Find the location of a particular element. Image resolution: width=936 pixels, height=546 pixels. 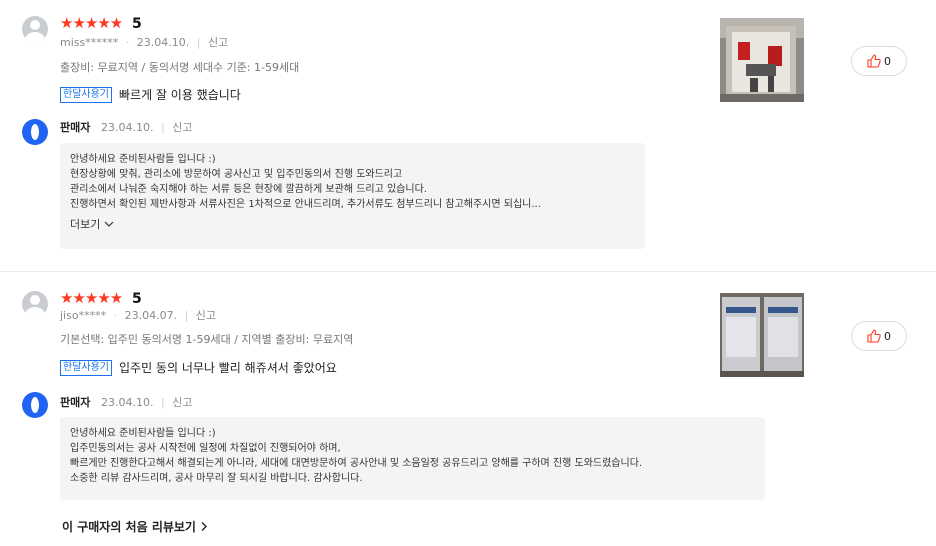

purchase-options: 출장비: 무료지역 / 동의서명 세대수 기준: 1-59세대 is located at coordinates (180, 67).